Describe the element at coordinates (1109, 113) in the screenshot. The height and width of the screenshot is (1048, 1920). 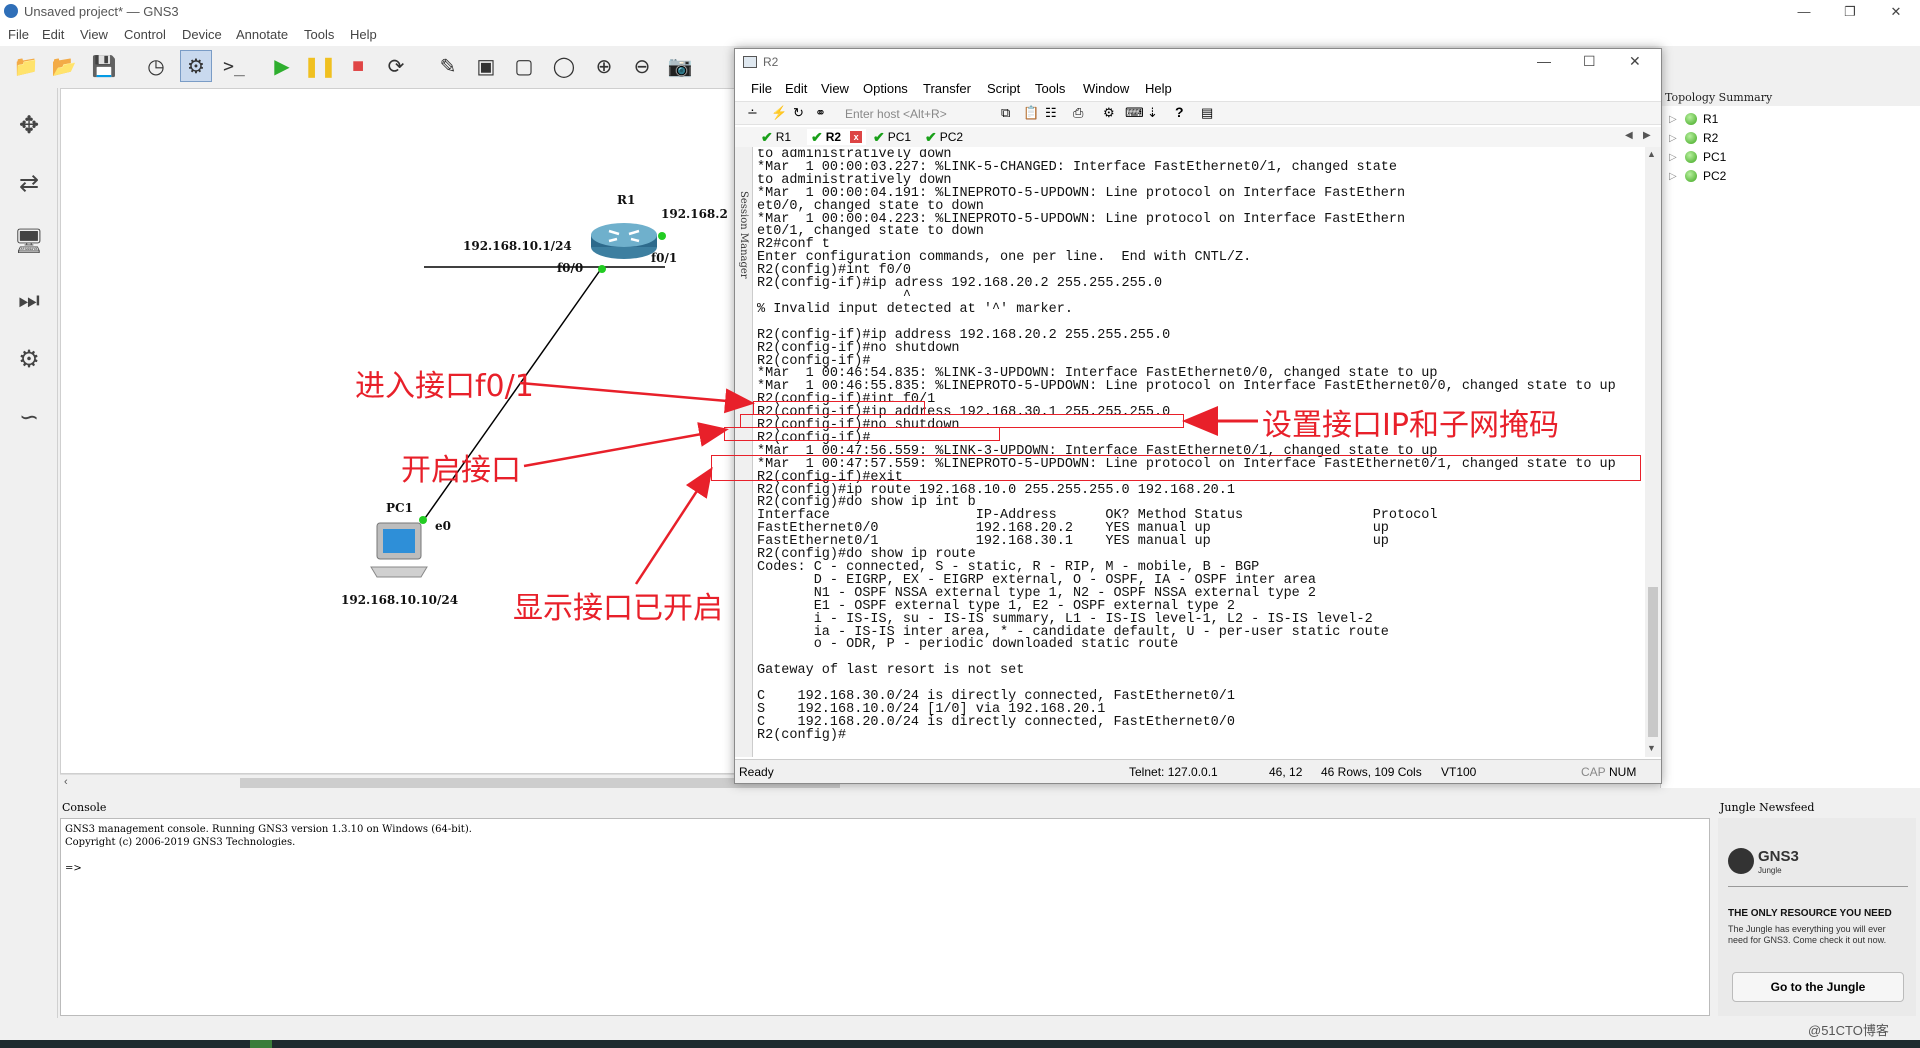
I see `settings-gear-icon: ⚙` at that location.